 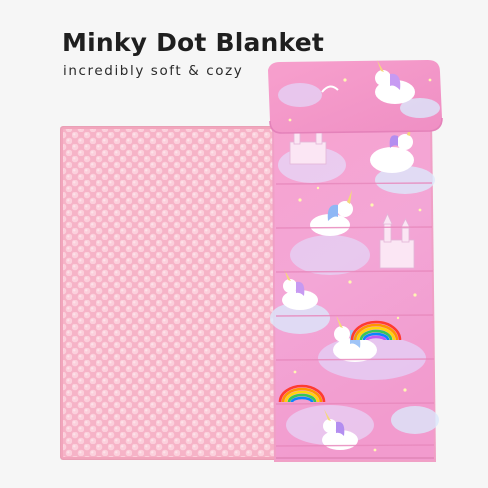 What do you see at coordinates (355, 97) in the screenshot?
I see `nap-mat-pillow` at bounding box center [355, 97].